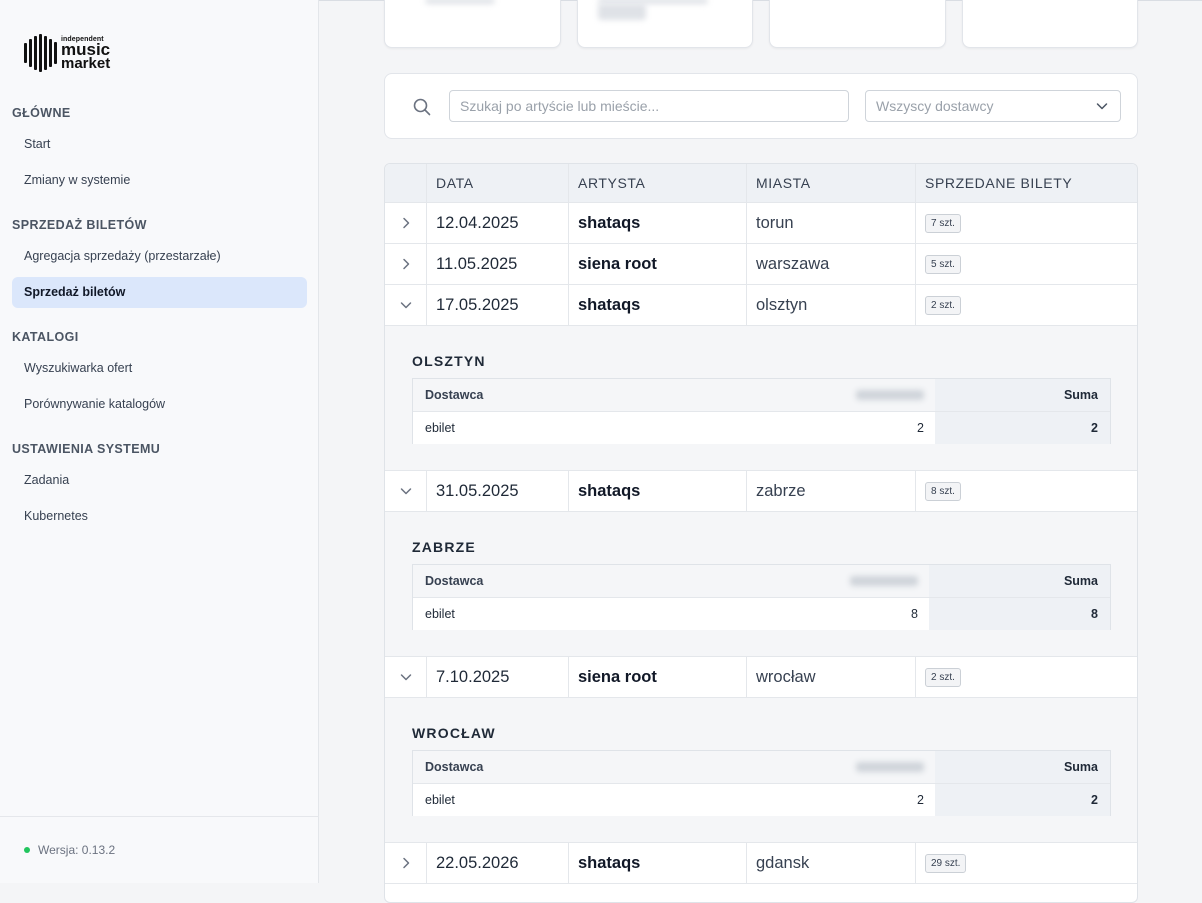 This screenshot has height=903, width=1202. Describe the element at coordinates (159, 292) in the screenshot. I see `sidebar-item-sprzedaz-biletow: Sprzedaż biletów` at that location.